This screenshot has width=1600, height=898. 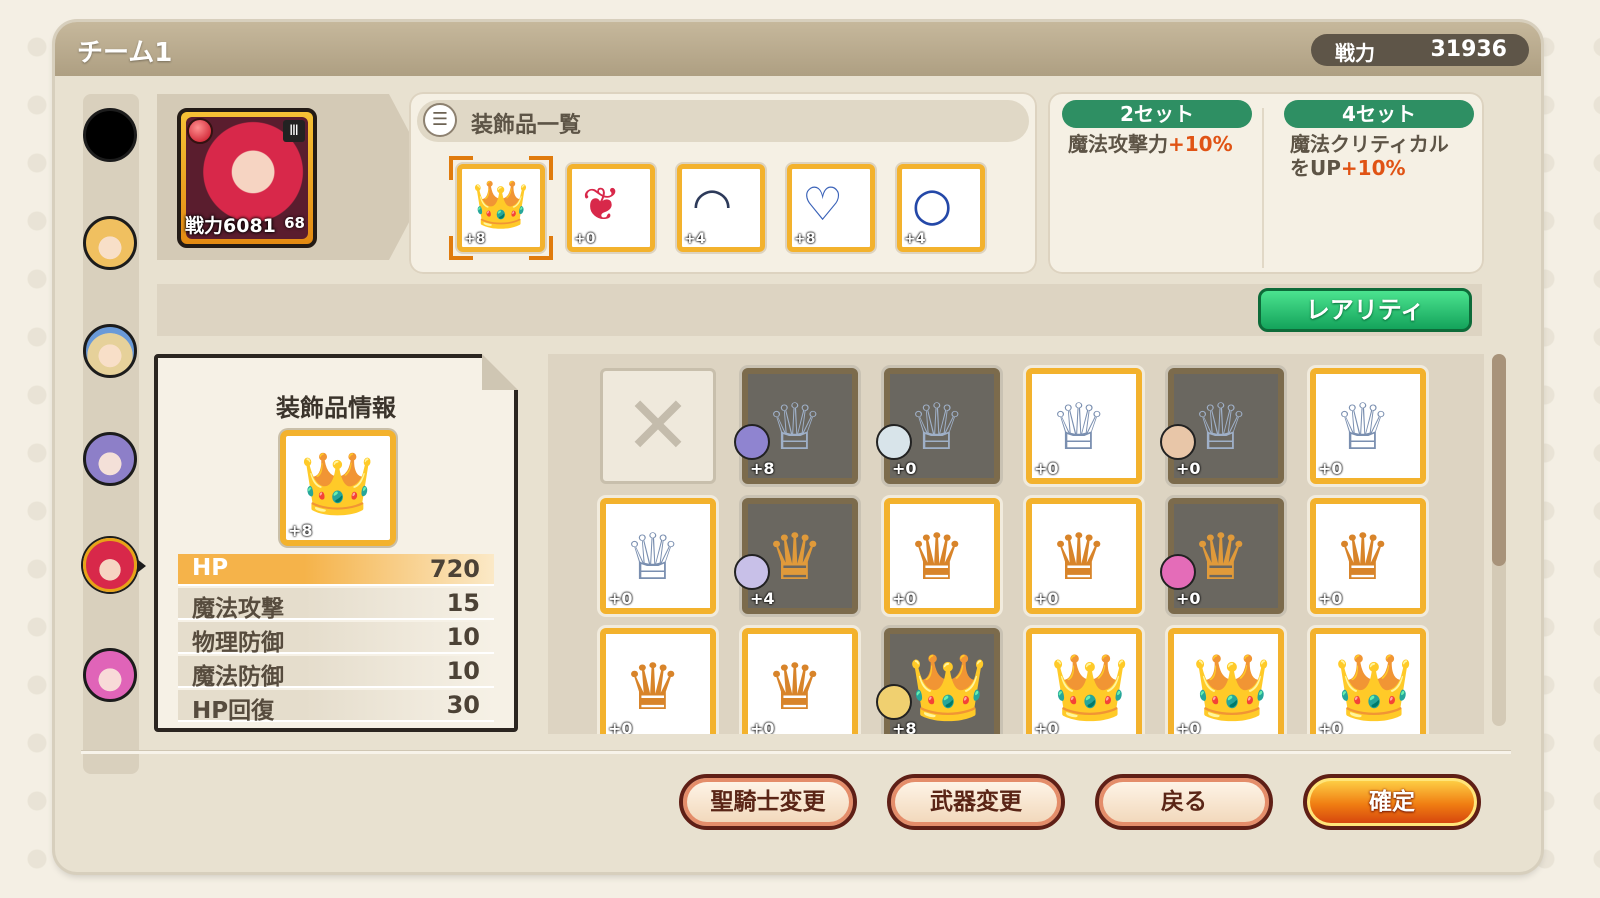 What do you see at coordinates (294, 131) in the screenshot?
I see `class-icon: Ⅲ` at bounding box center [294, 131].